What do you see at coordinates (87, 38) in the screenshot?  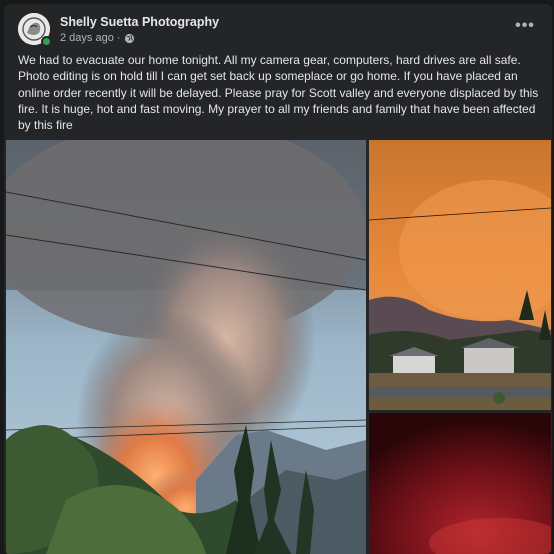 I see `post-timestamp: 2 days ago` at bounding box center [87, 38].